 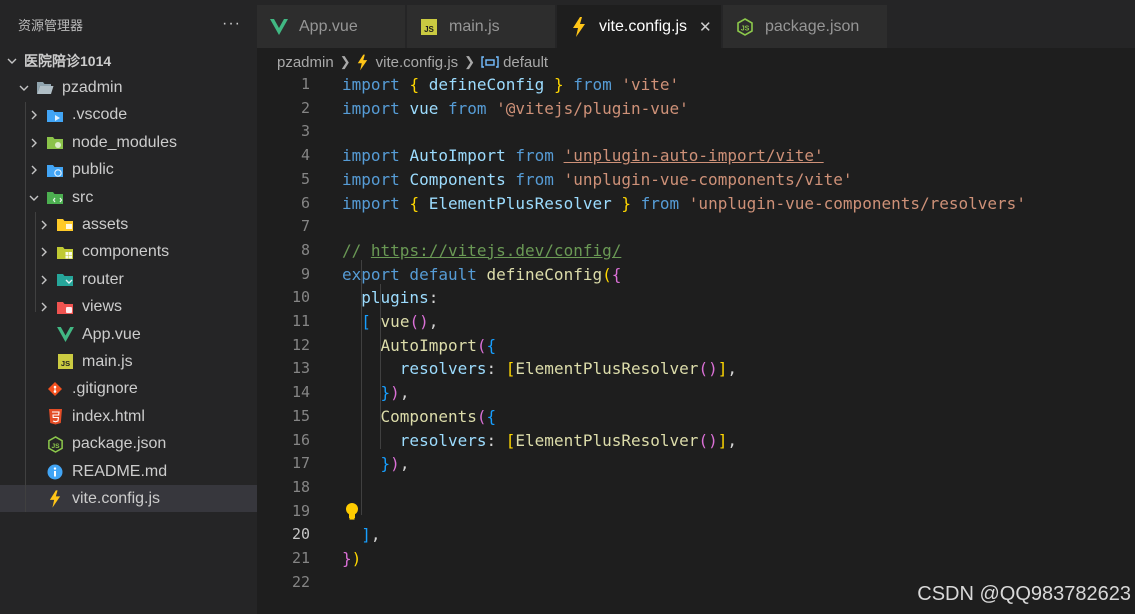 I want to click on breadcrumb-folder: pzadmin, so click(x=305, y=62).